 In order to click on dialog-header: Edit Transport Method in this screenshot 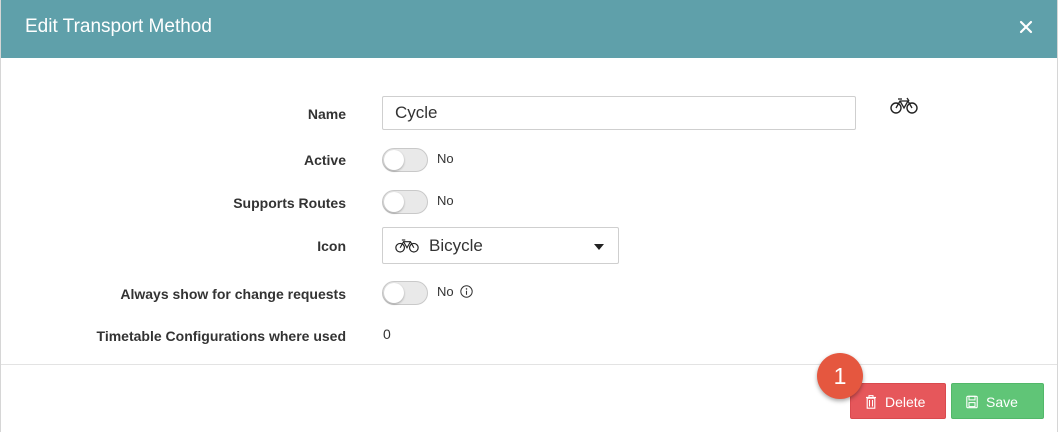, I will do `click(529, 29)`.